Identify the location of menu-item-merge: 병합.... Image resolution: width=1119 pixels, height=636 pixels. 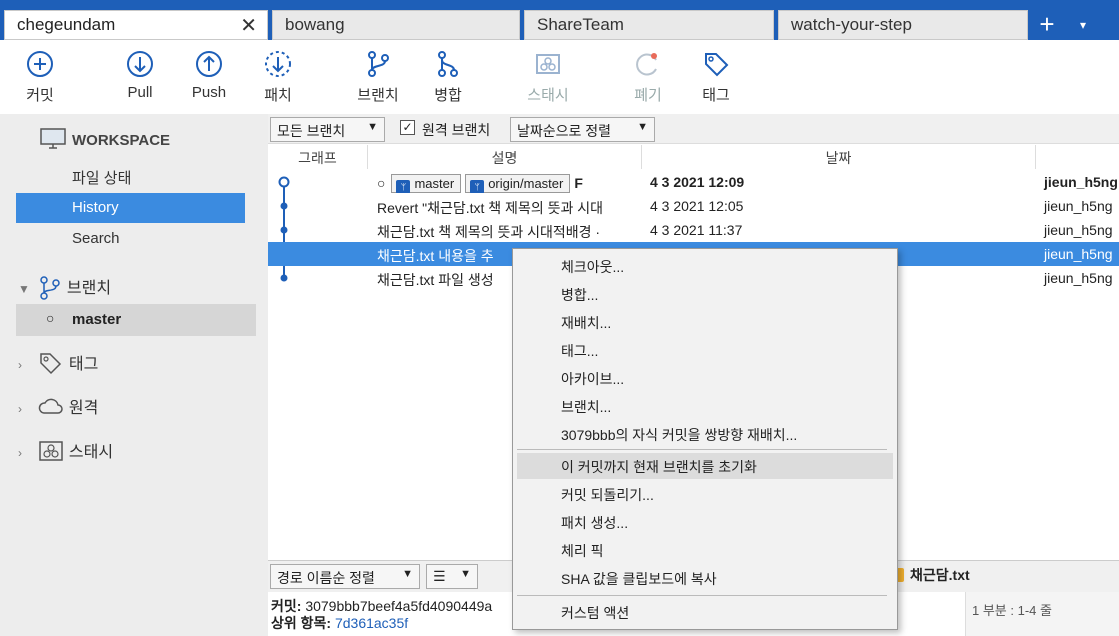
(705, 294).